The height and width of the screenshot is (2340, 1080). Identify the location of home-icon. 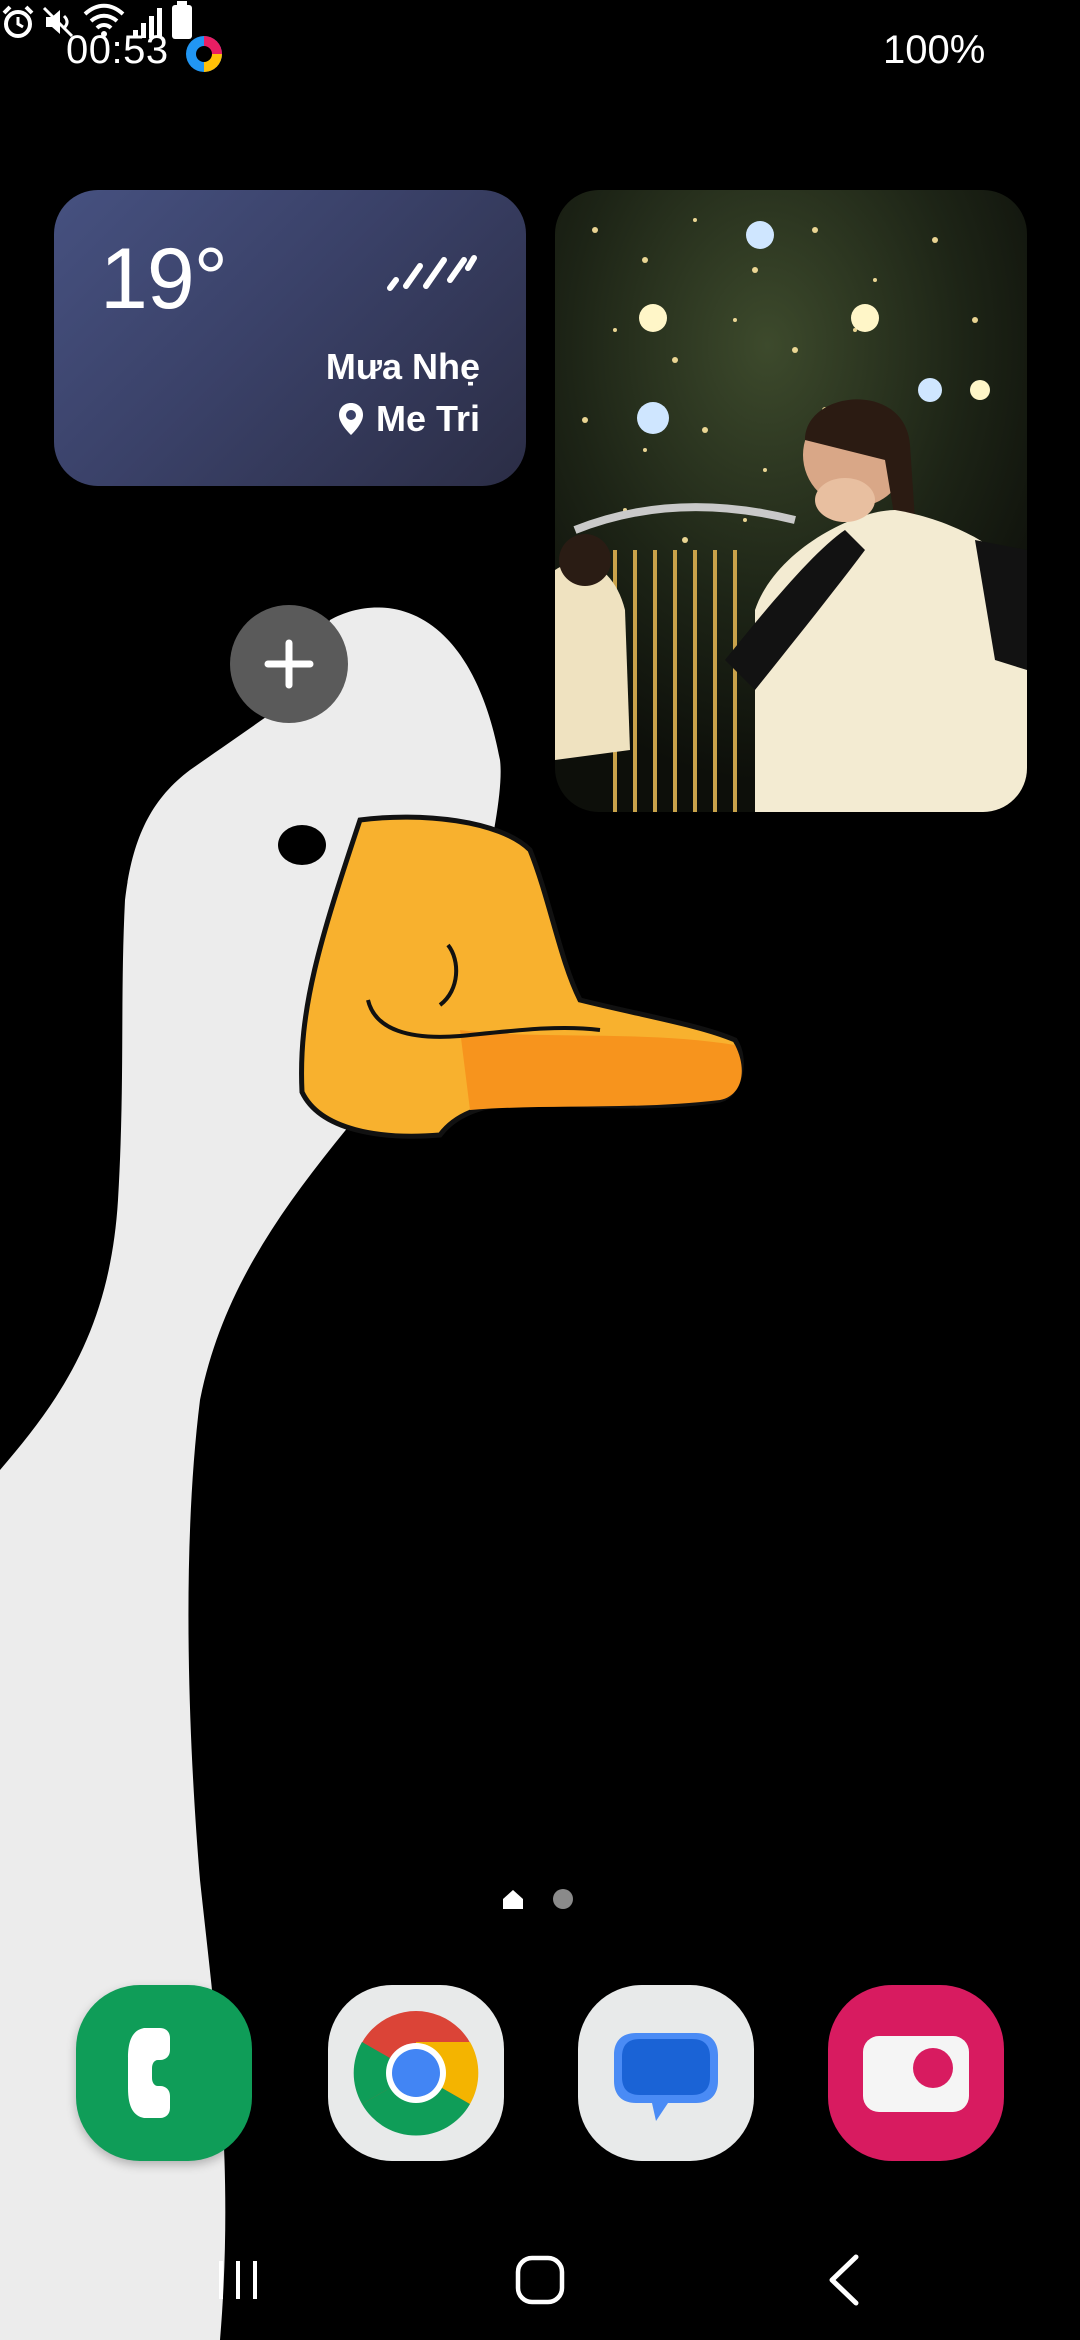
(540, 2280).